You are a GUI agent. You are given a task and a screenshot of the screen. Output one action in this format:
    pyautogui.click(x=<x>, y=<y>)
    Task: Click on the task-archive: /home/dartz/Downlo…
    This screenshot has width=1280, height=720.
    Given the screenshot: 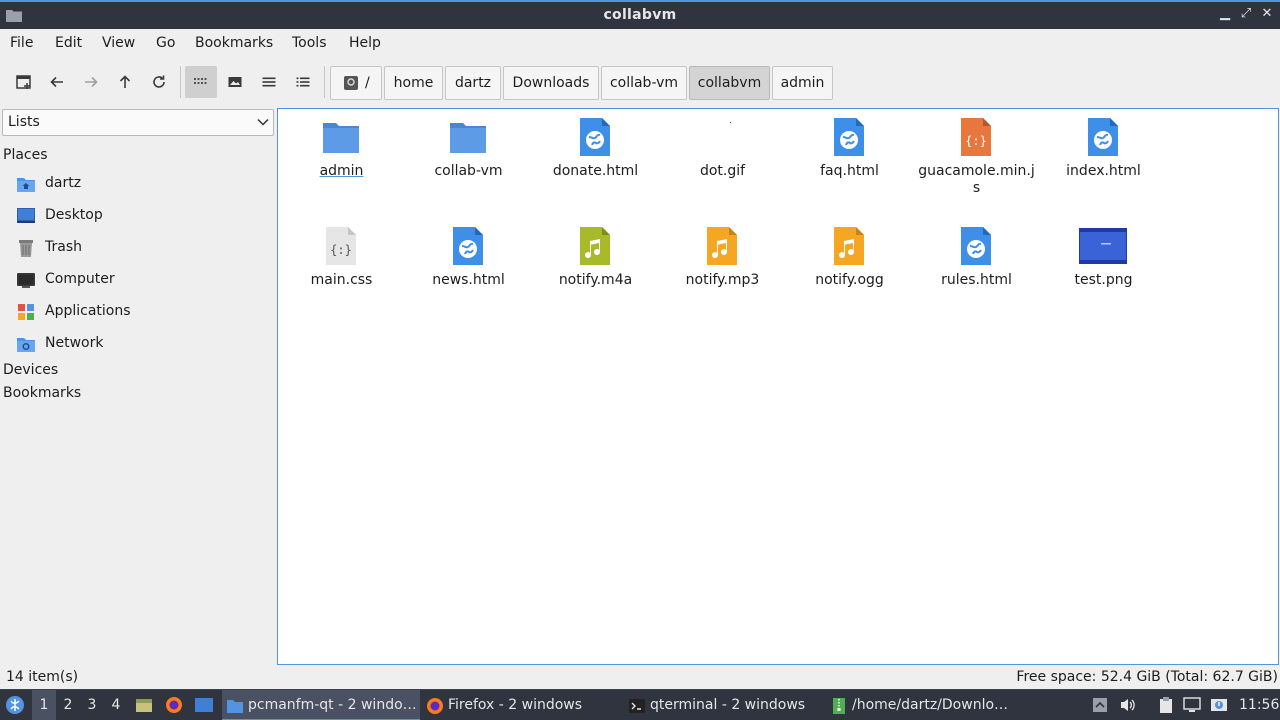 What is the action you would take?
    pyautogui.click(x=926, y=705)
    